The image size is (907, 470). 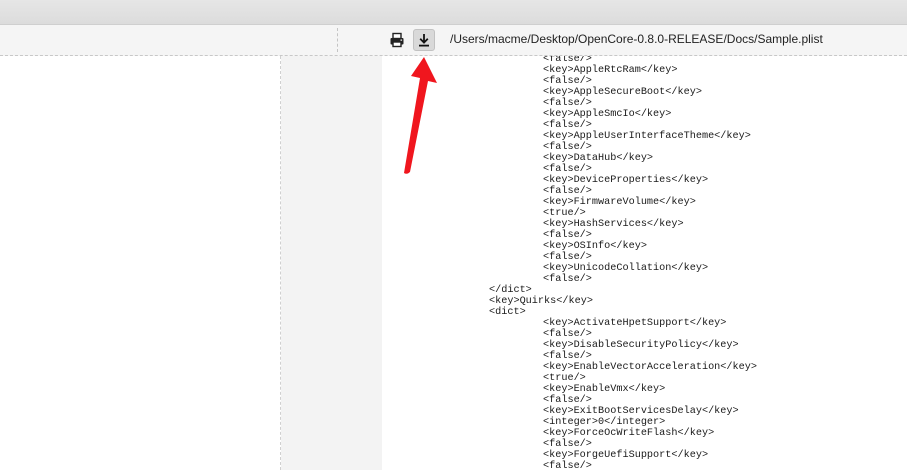 I want to click on code-line: <key>OSInfo</key>, so click(x=595, y=246).